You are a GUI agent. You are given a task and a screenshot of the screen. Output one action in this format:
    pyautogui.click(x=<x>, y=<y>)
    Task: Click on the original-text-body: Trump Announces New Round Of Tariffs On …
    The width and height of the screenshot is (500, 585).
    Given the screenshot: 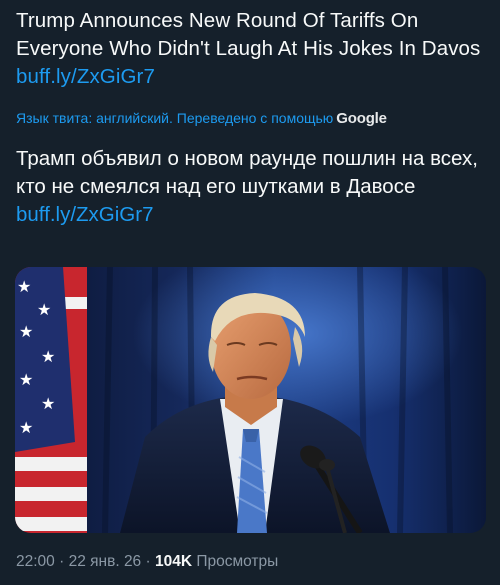 What is the action you would take?
    pyautogui.click(x=248, y=34)
    